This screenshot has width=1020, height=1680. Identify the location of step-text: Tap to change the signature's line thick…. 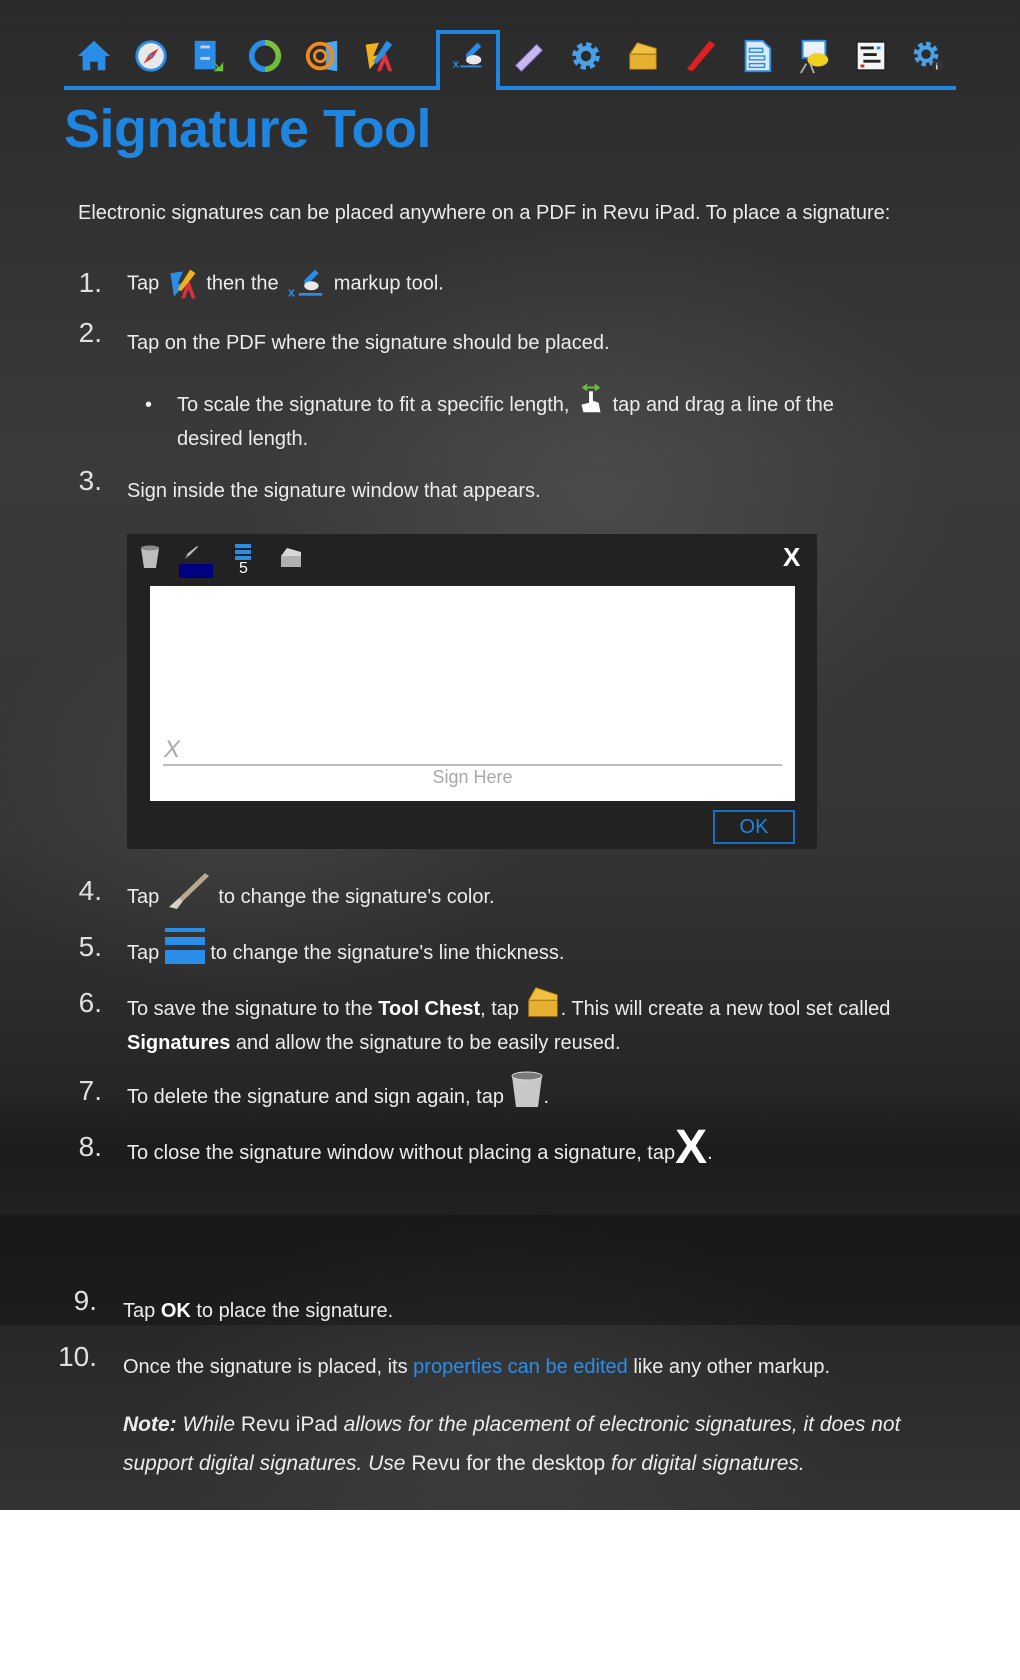
(346, 948).